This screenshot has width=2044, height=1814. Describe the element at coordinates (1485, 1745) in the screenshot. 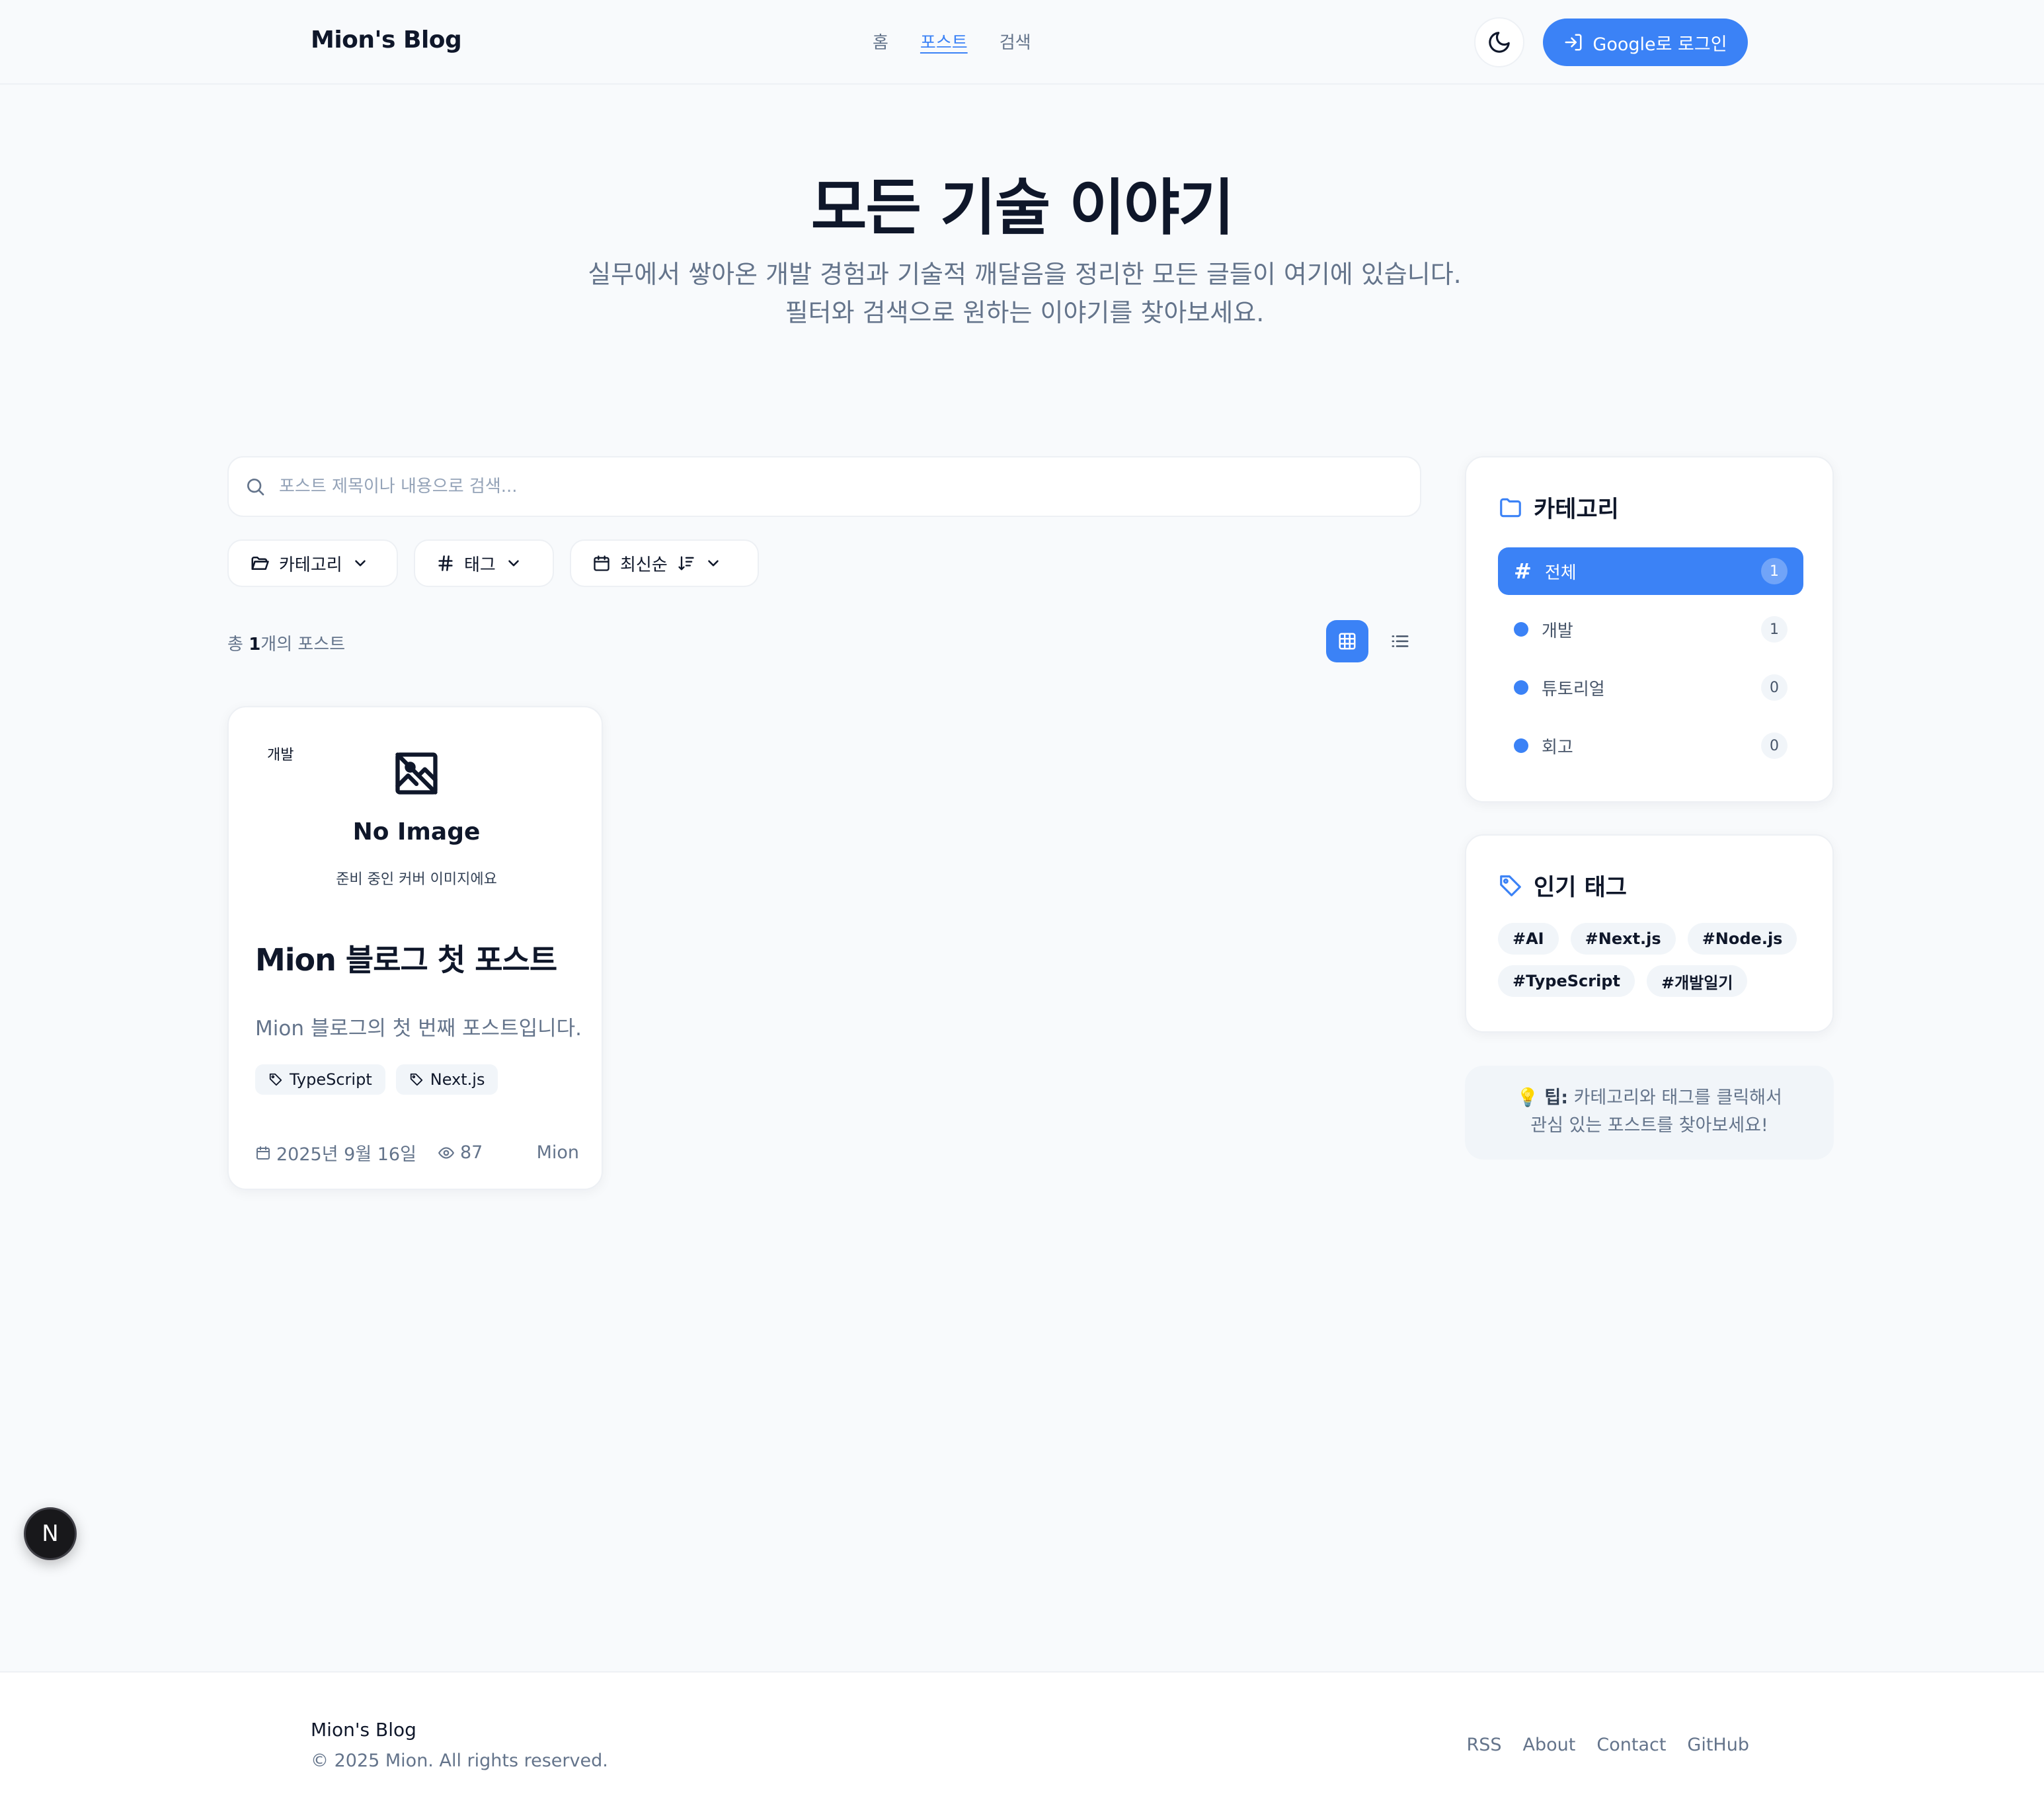

I see `footer-link-rss: RSS` at that location.